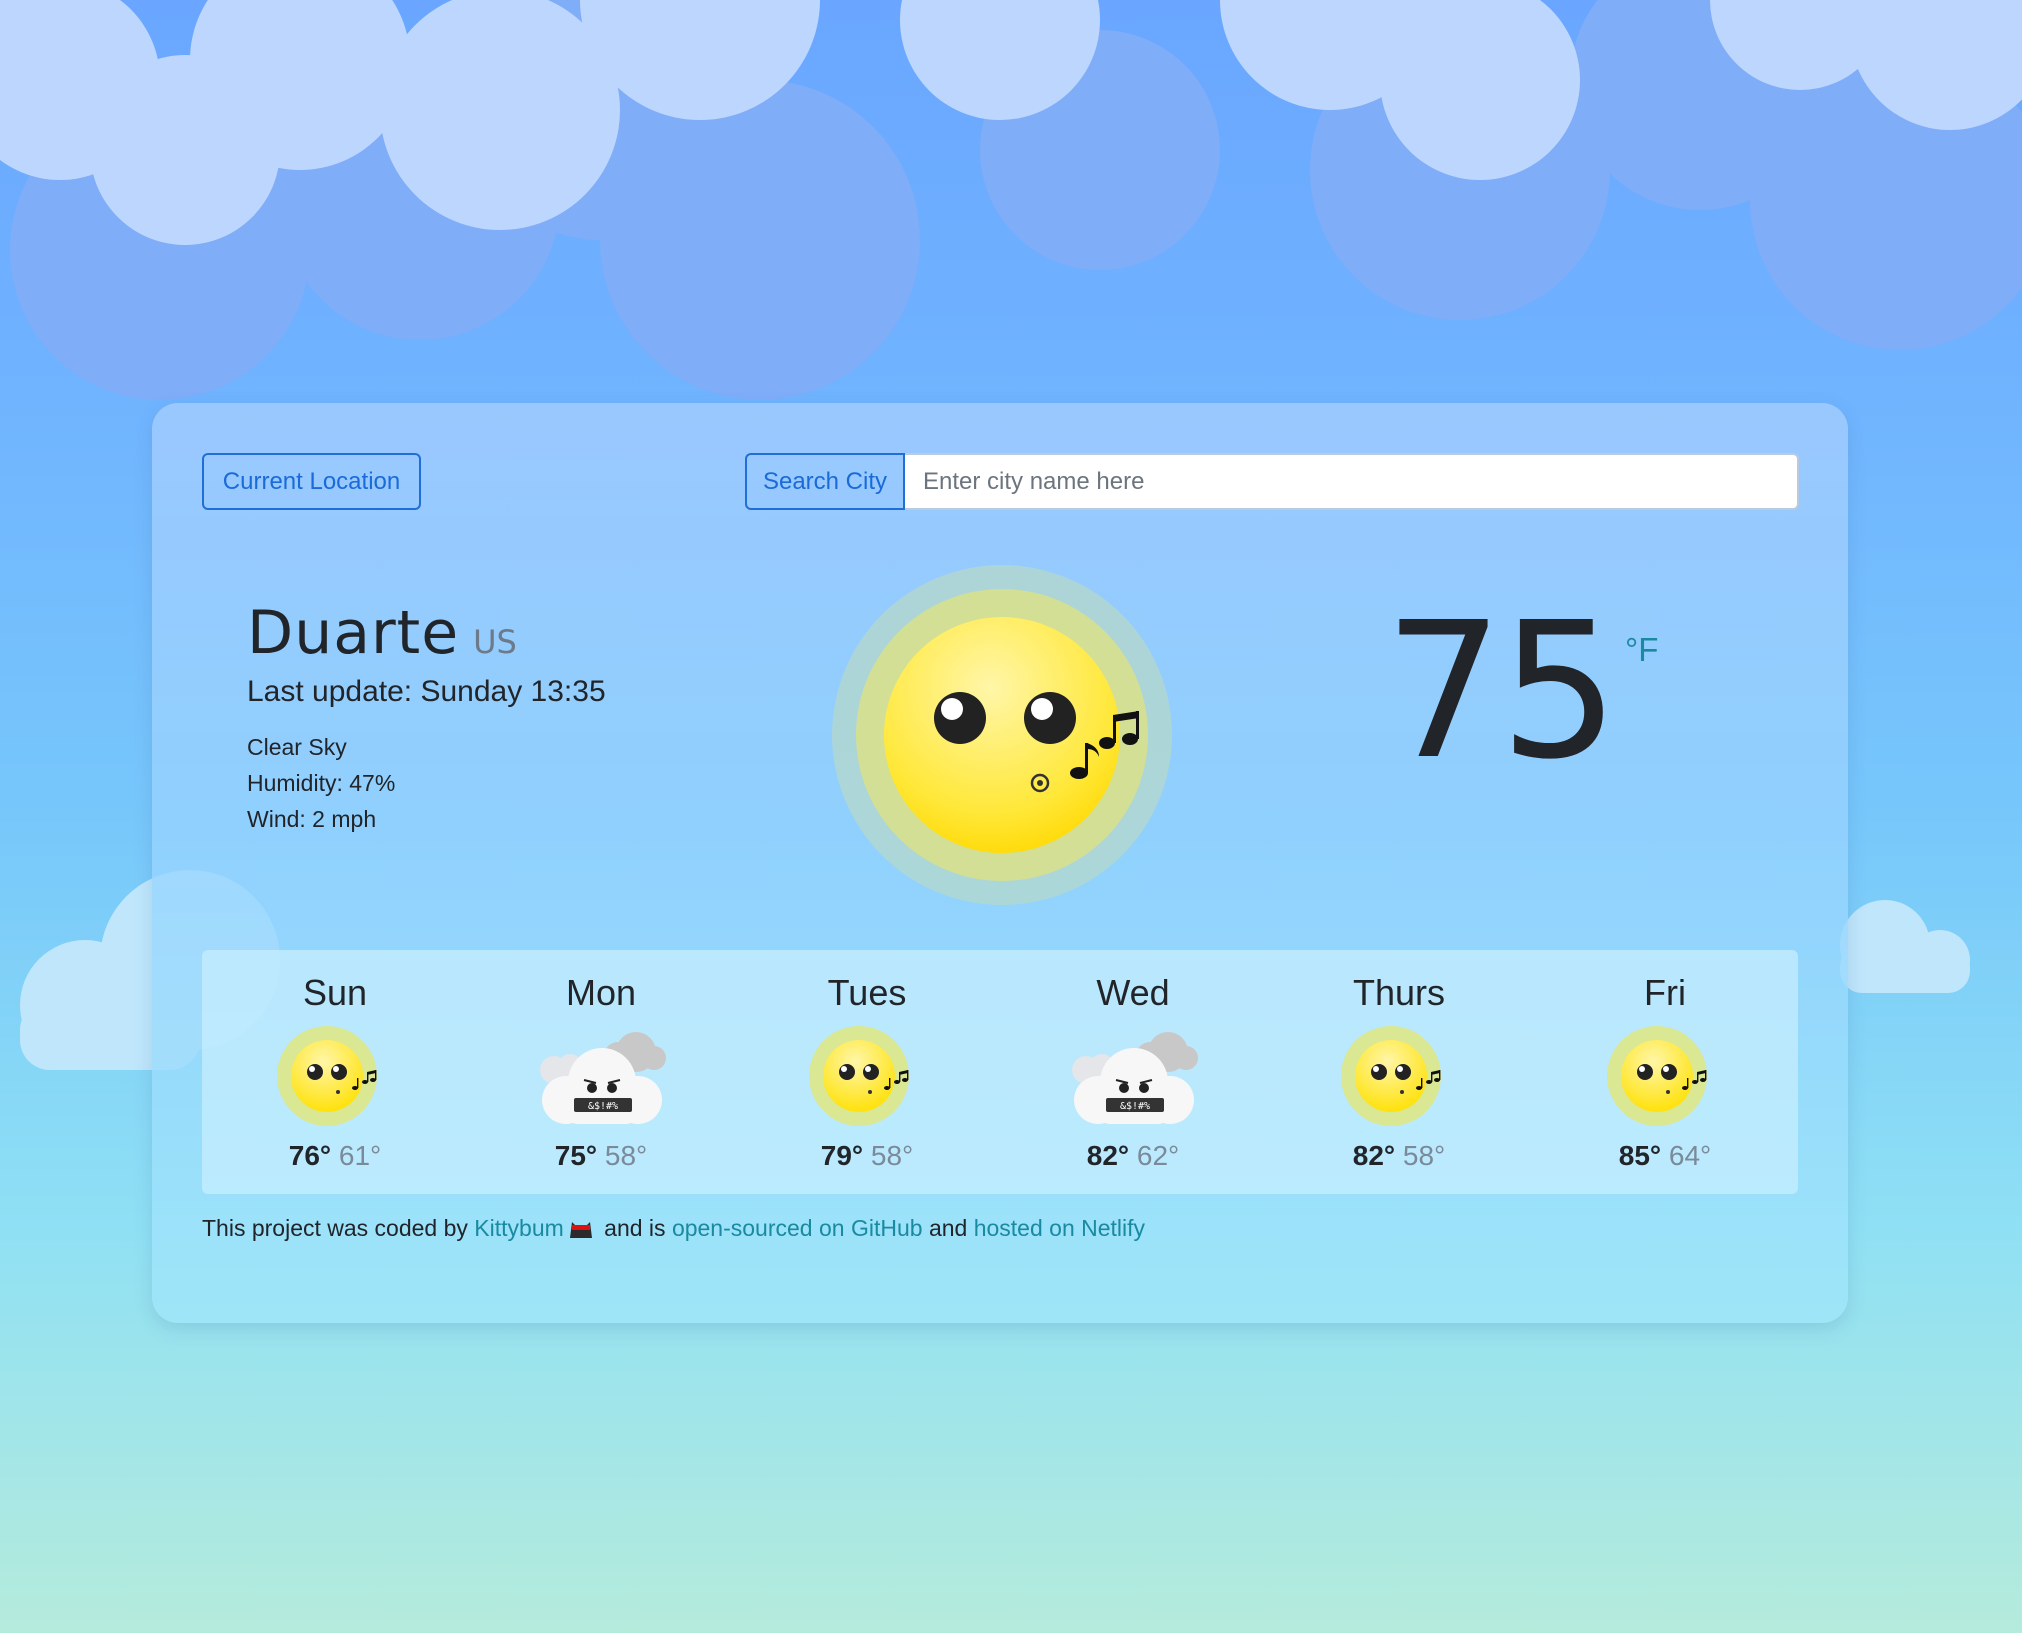 This screenshot has height=1633, width=2022. Describe the element at coordinates (1641, 650) in the screenshot. I see `temperature-unit: °F` at that location.